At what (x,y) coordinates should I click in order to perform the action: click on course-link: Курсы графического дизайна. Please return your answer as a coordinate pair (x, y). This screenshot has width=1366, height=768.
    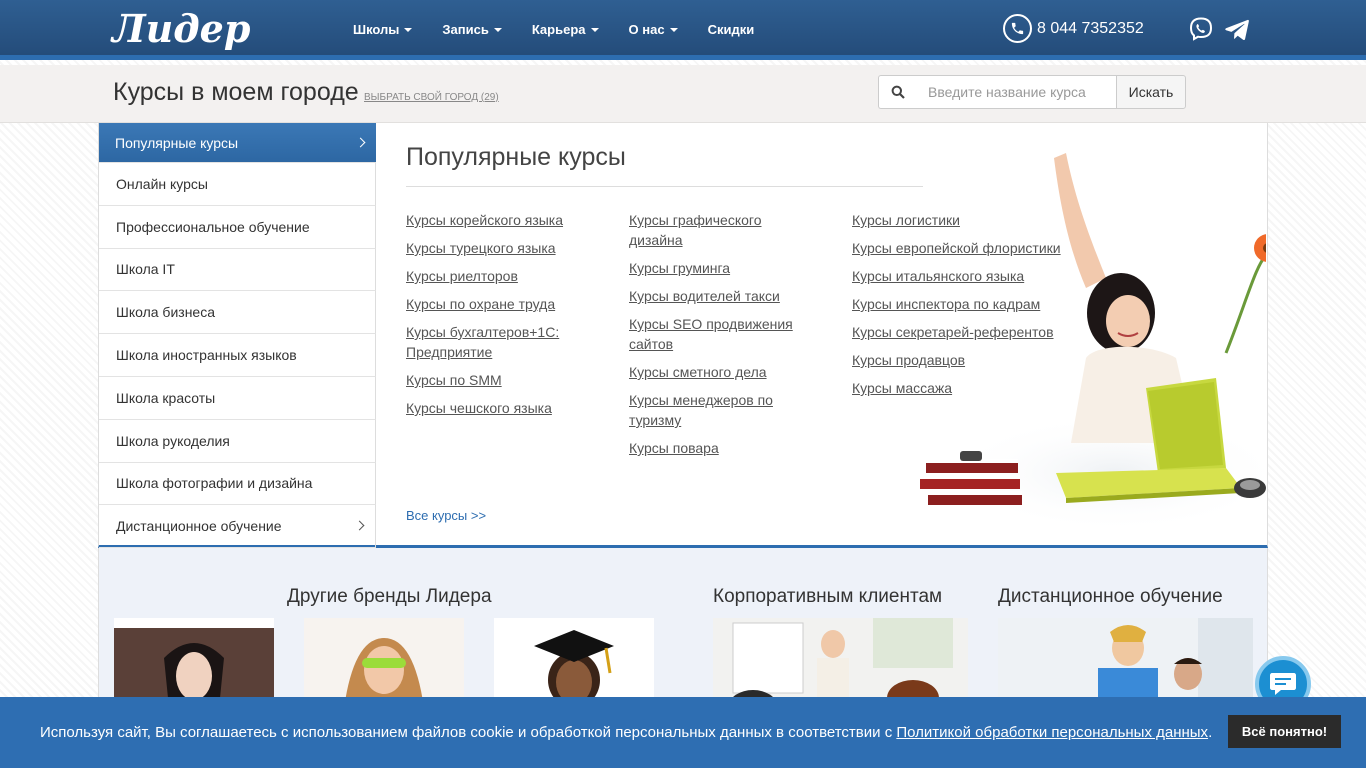
    Looking at the image, I should click on (704, 230).